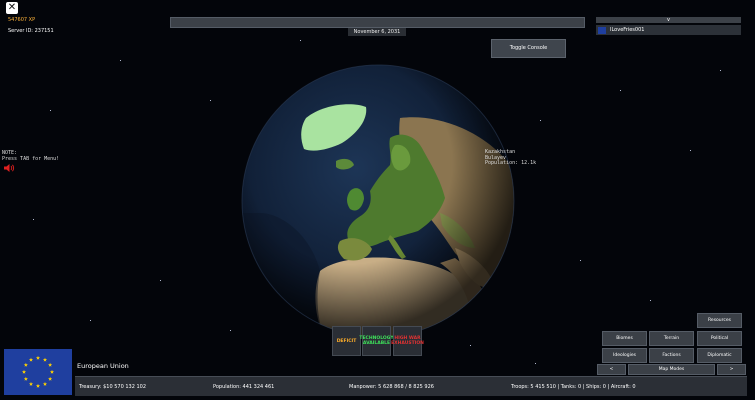  I want to click on technology-alert-button: TECHNOLOGY AVAILABLE, so click(376, 341).